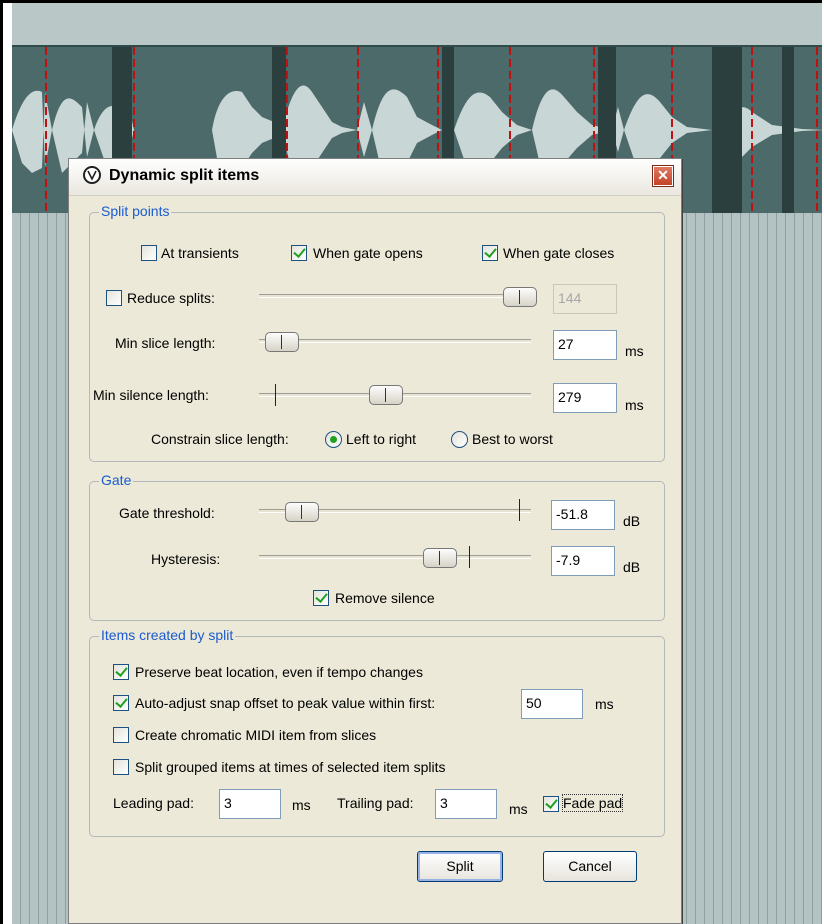  What do you see at coordinates (520, 297) in the screenshot?
I see `reduce-splits-slider-thumb` at bounding box center [520, 297].